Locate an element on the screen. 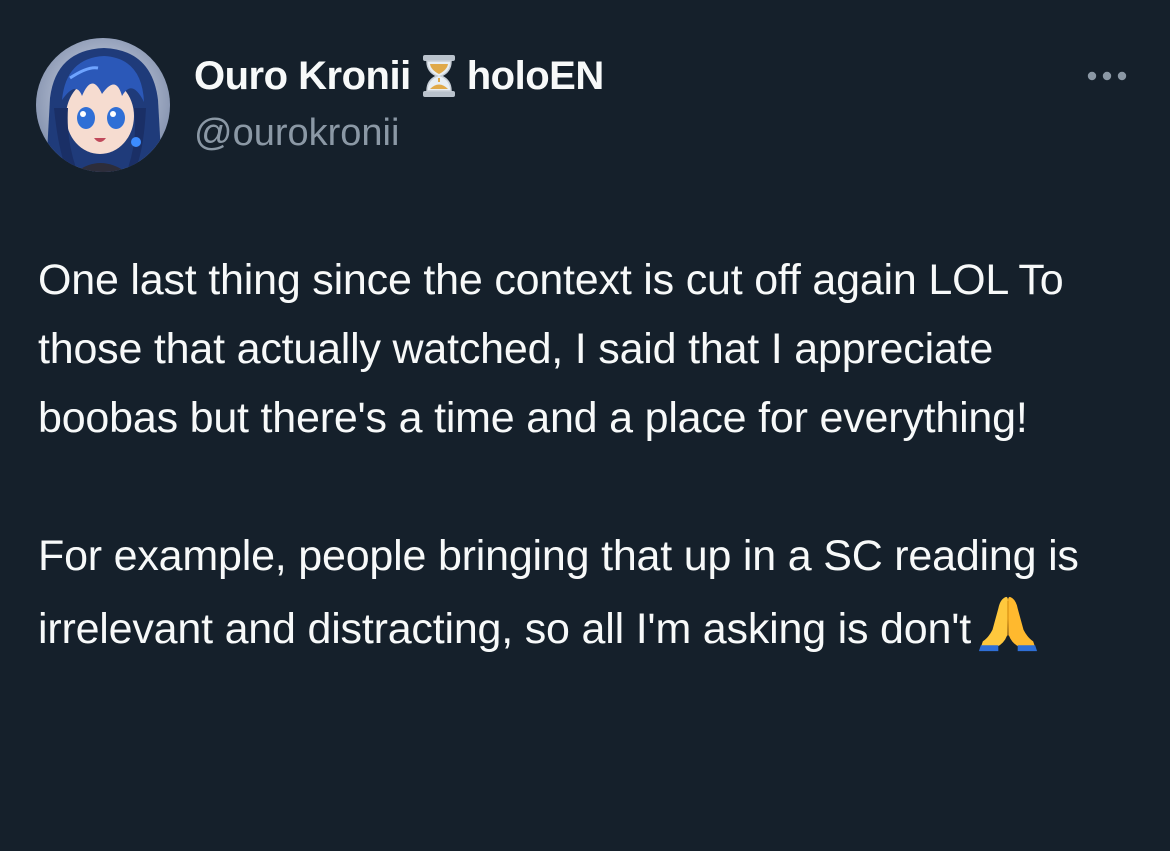 The image size is (1170, 851). more-horizontal-icon is located at coordinates (1107, 76).